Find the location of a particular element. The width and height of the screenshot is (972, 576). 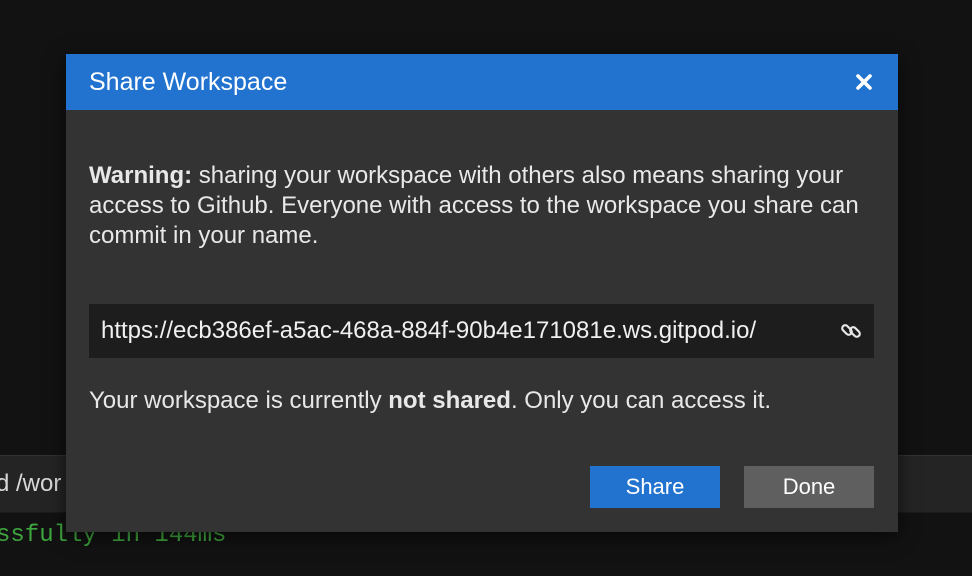

warning-label: Warning: is located at coordinates (141, 175).